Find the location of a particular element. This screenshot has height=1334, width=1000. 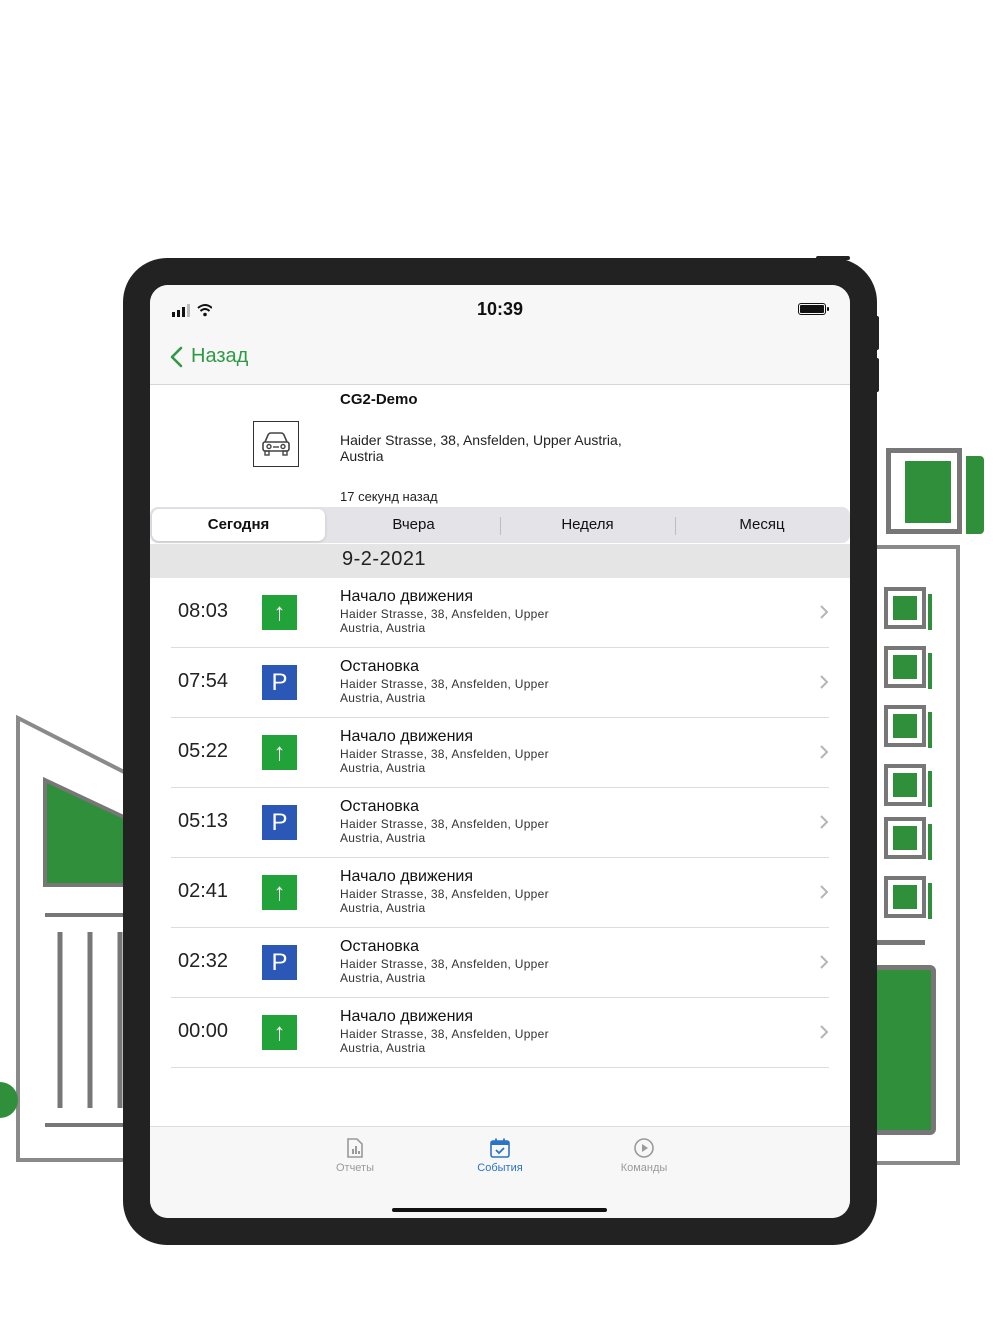

report-icon is located at coordinates (355, 1148).